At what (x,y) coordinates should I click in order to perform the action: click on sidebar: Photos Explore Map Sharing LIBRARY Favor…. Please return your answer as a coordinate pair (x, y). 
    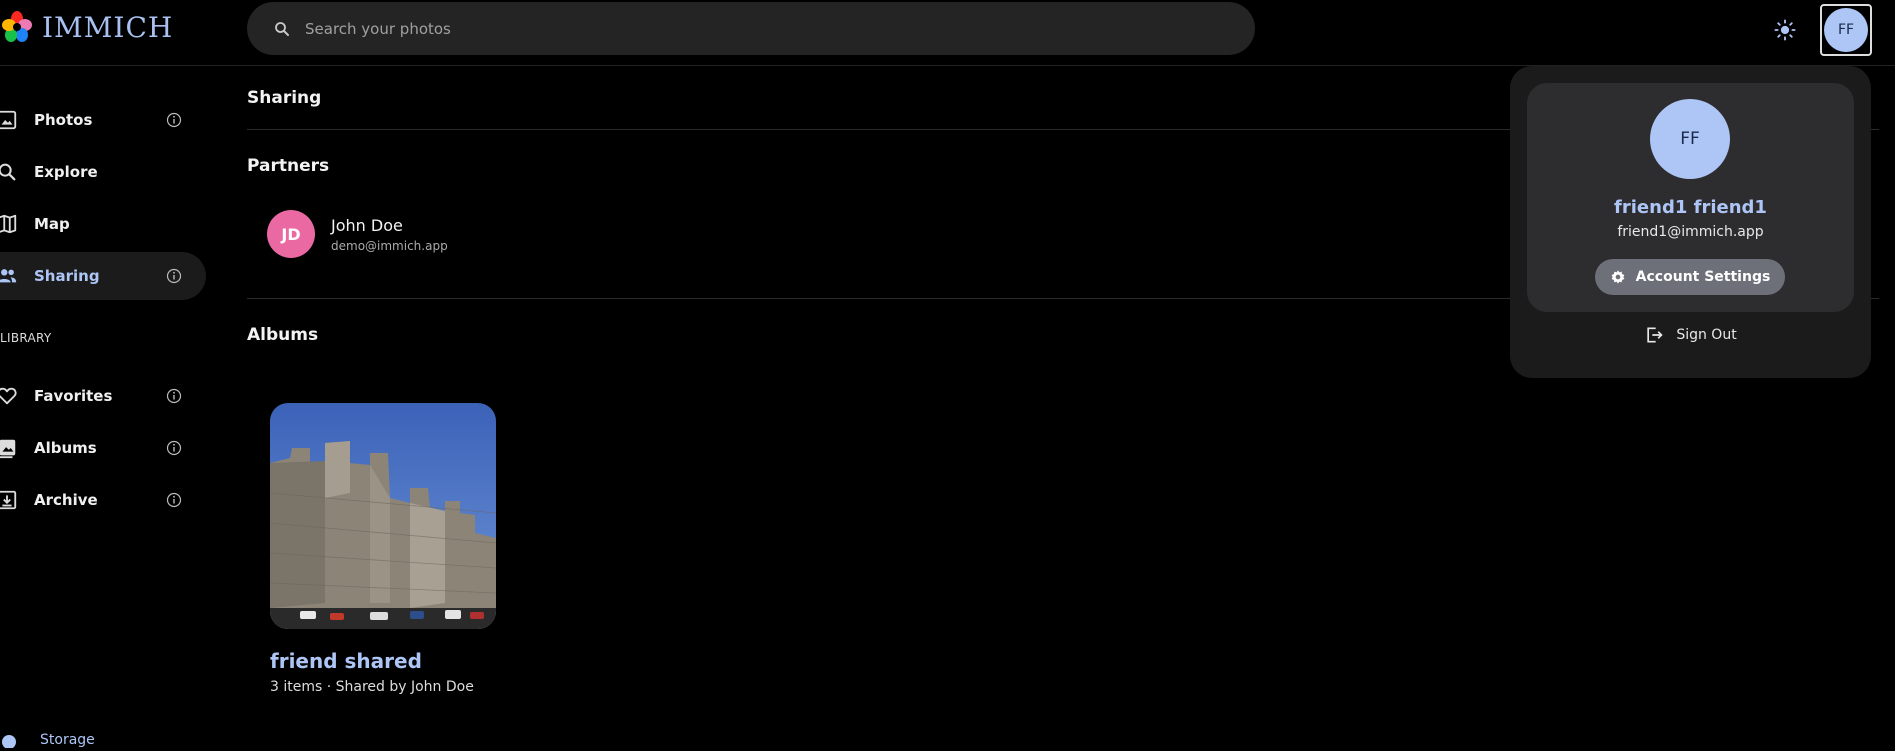
    Looking at the image, I should click on (115, 408).